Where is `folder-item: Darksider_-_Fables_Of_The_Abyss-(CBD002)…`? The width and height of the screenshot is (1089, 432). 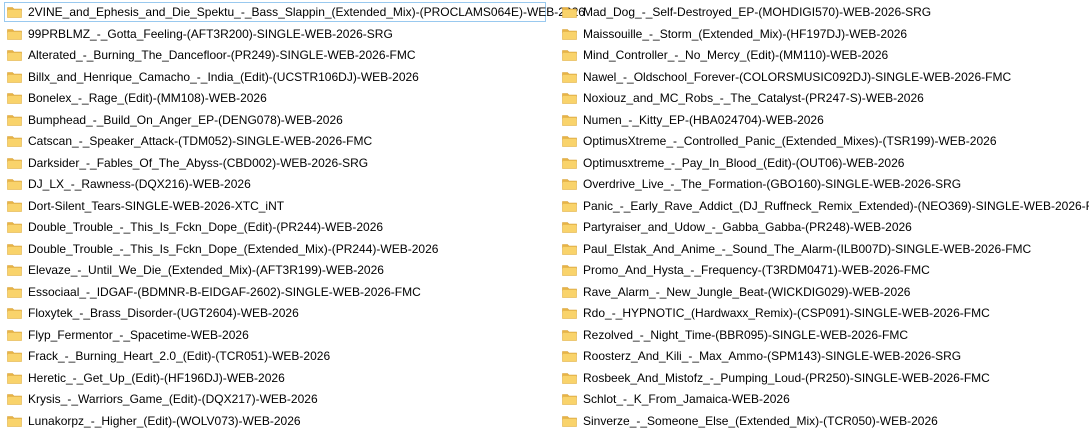 folder-item: Darksider_-_Fables_Of_The_Abyss-(CBD002)… is located at coordinates (275, 163).